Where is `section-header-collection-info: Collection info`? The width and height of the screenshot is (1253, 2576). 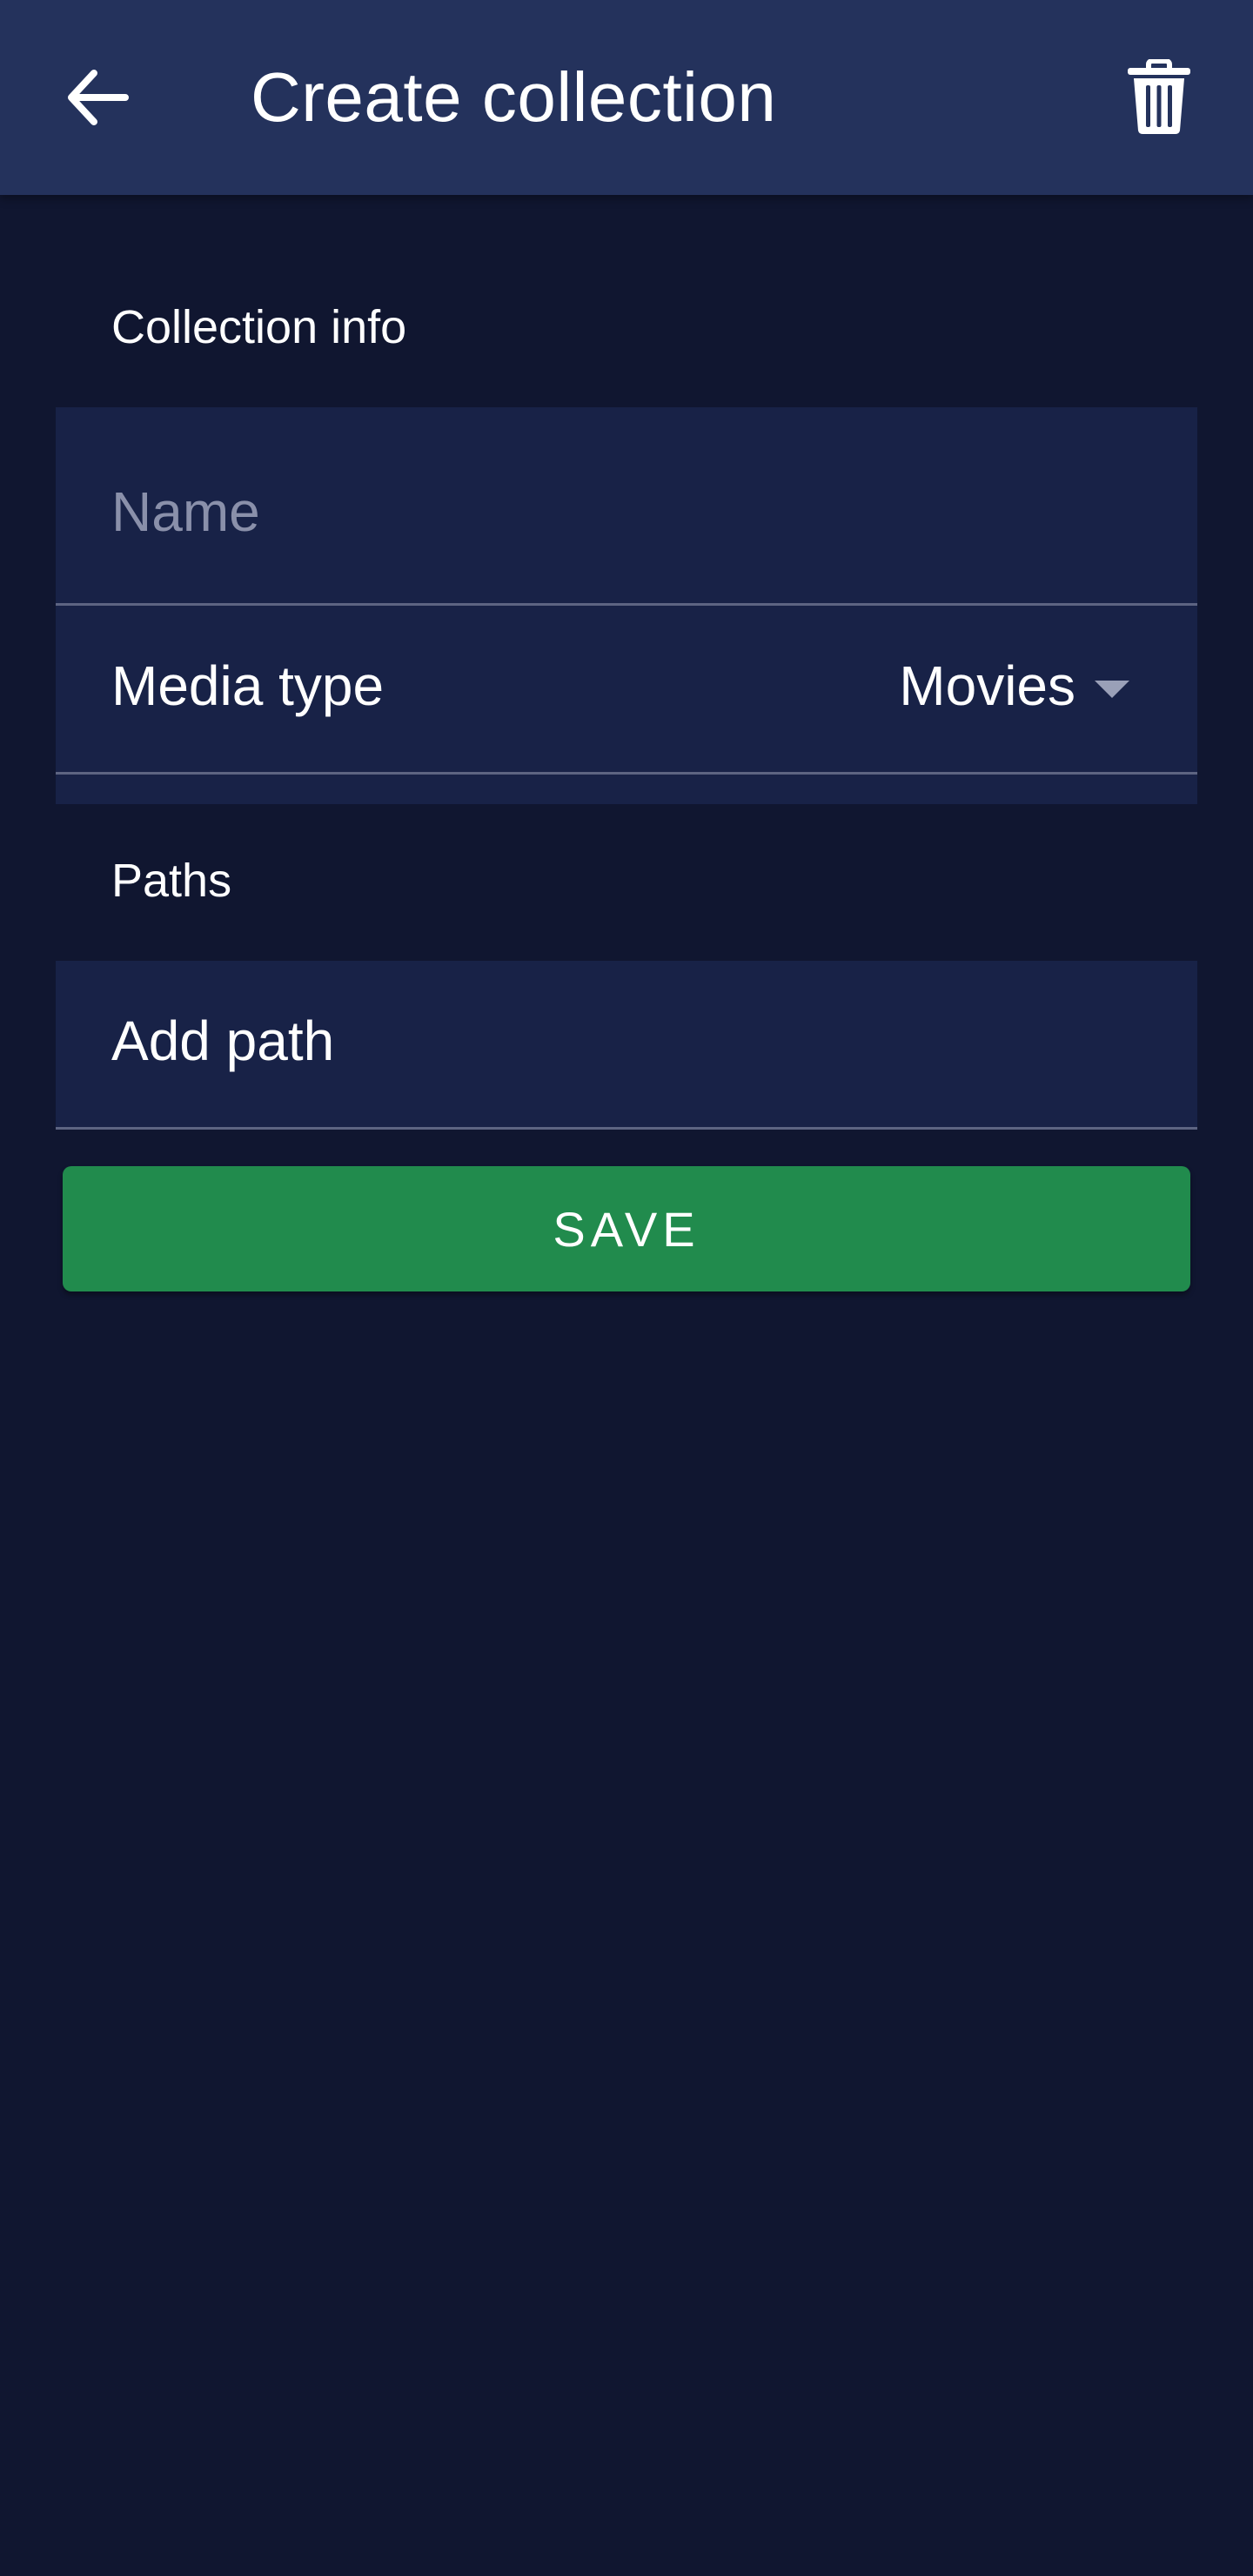
section-header-collection-info: Collection info is located at coordinates (259, 327).